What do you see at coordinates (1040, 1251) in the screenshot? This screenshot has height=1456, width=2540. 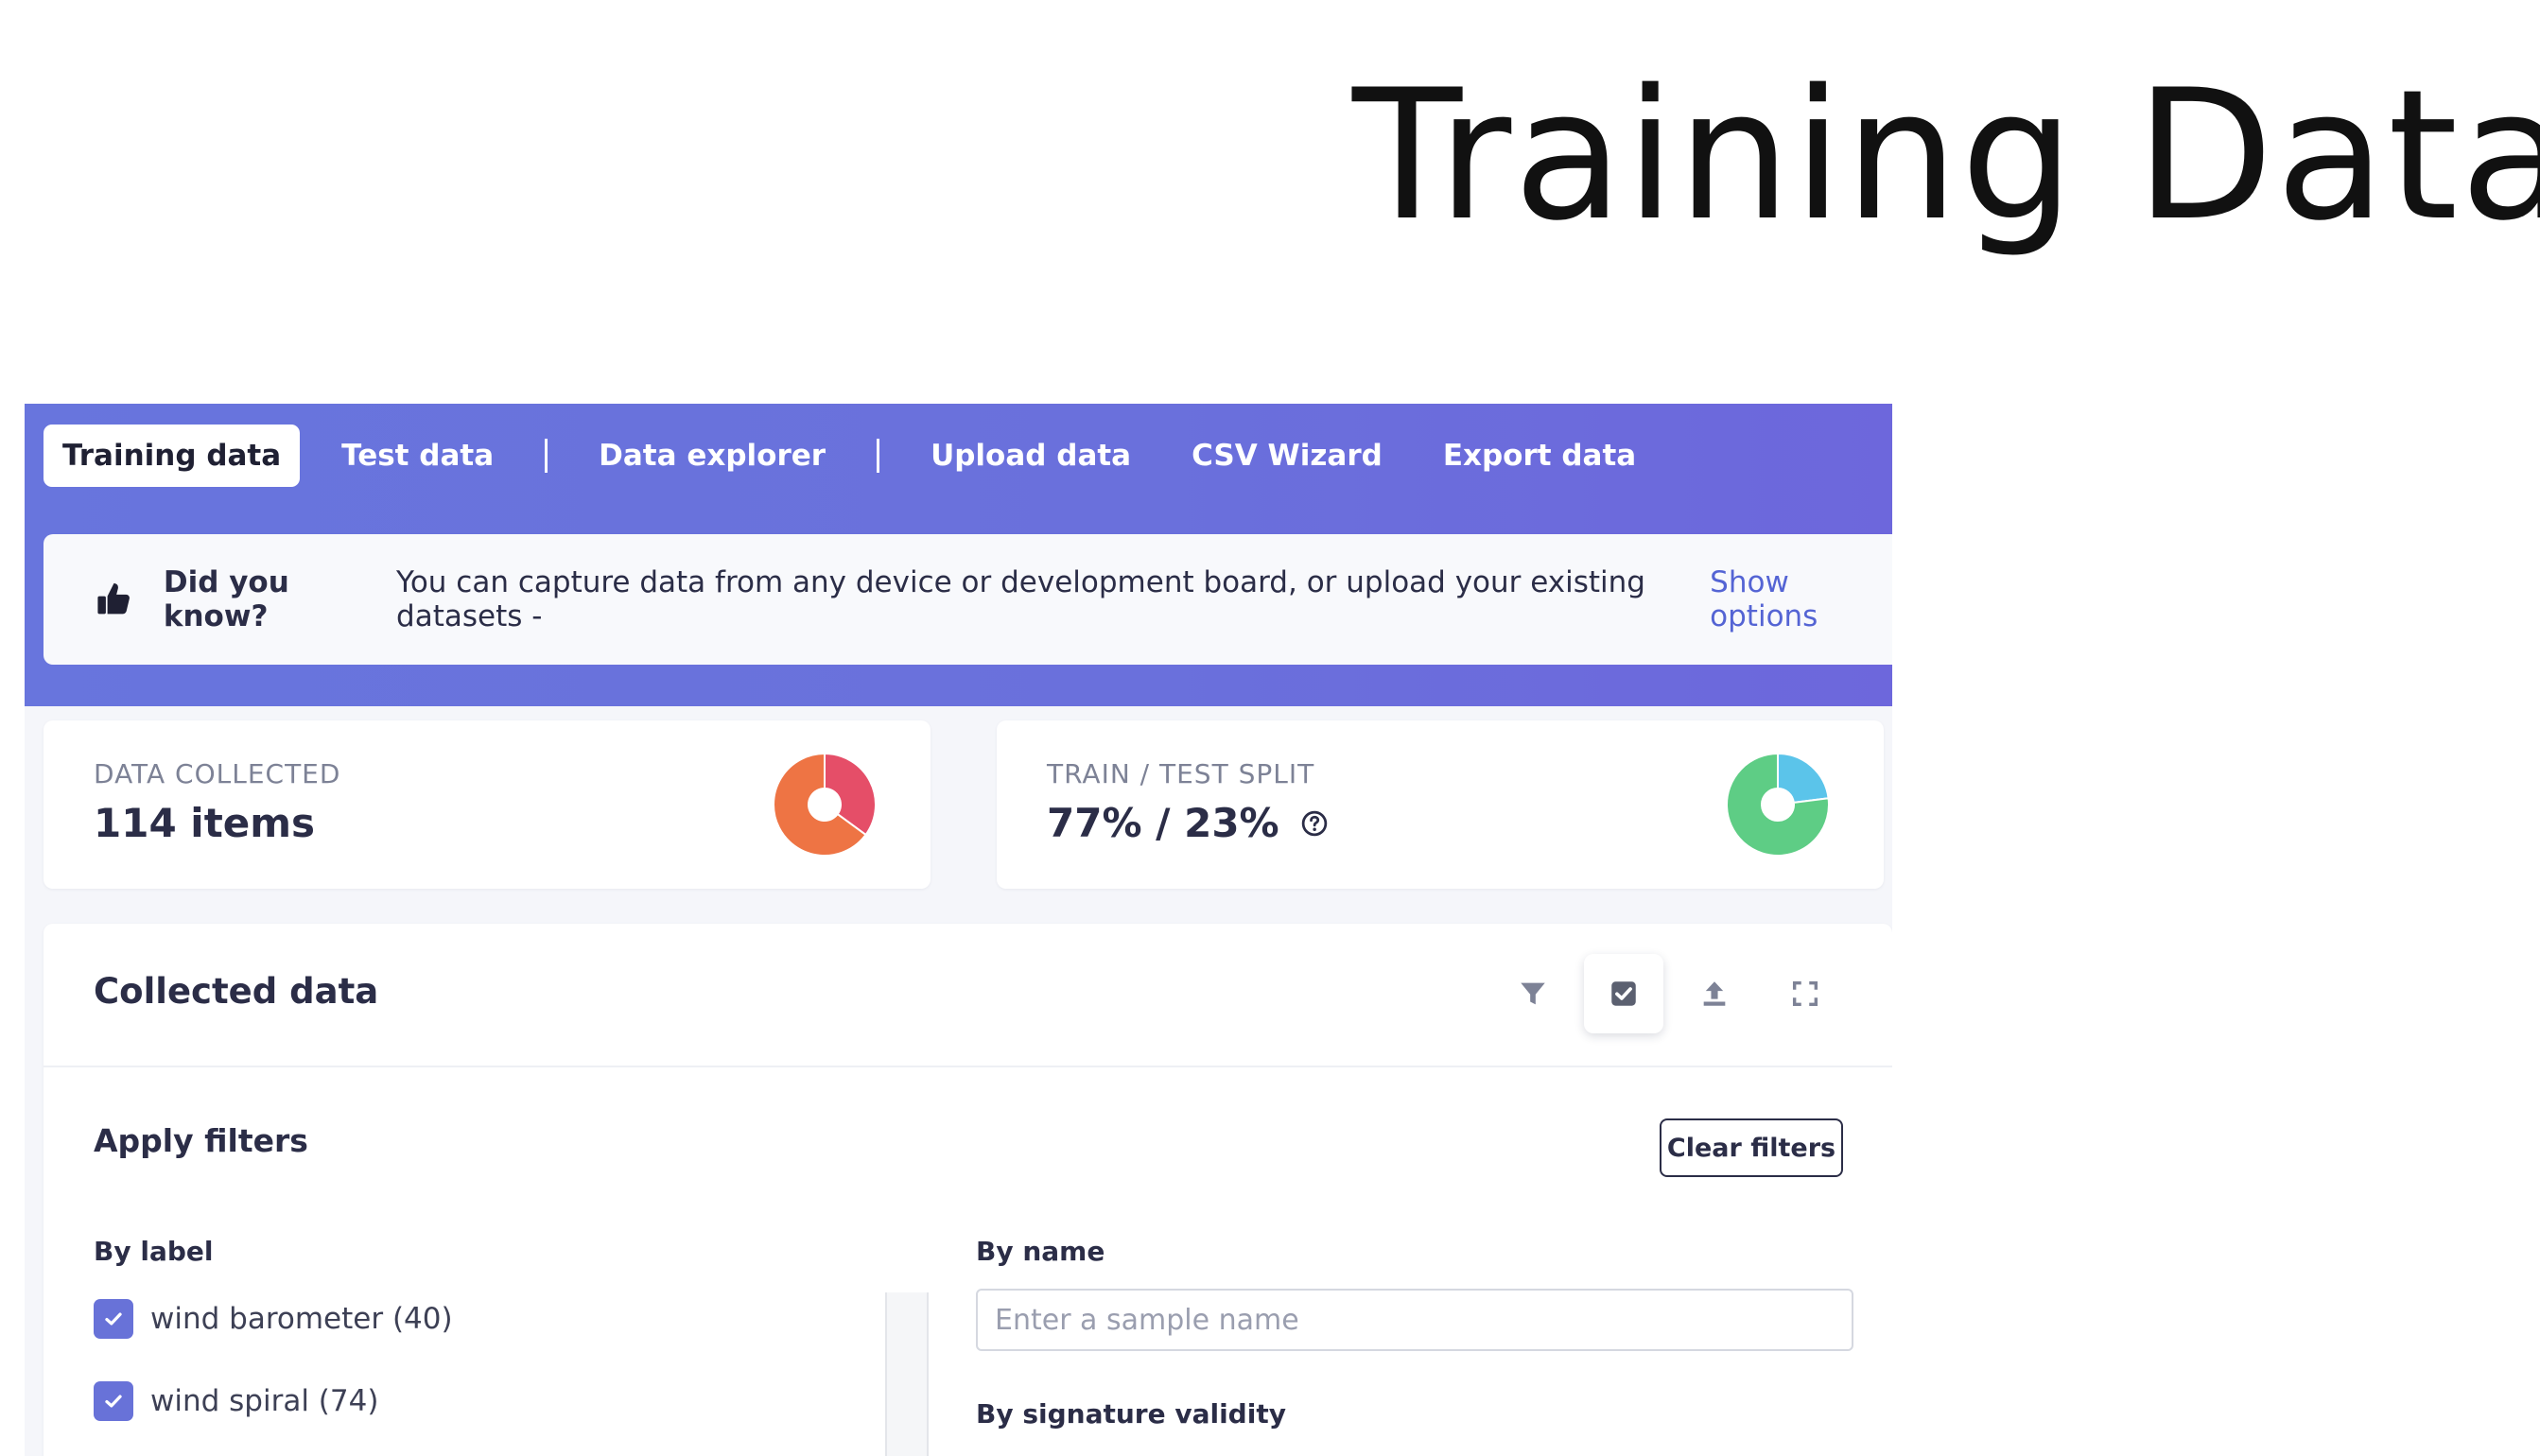 I see `by-name-heading: By name` at bounding box center [1040, 1251].